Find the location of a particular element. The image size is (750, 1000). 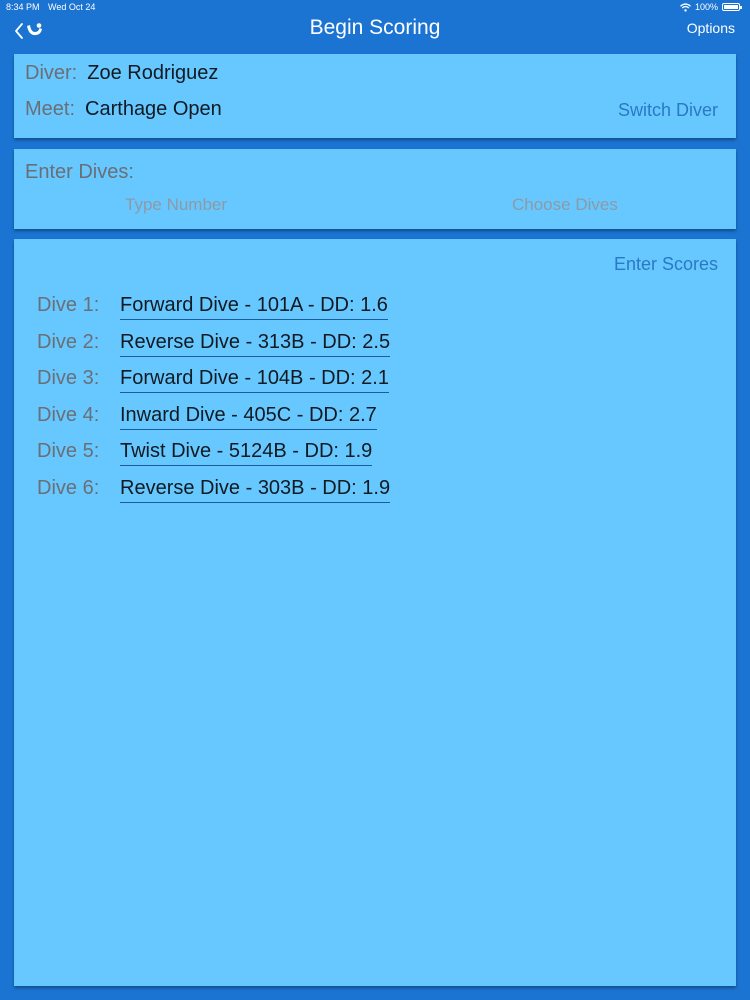

wifi-icon is located at coordinates (685, 7).